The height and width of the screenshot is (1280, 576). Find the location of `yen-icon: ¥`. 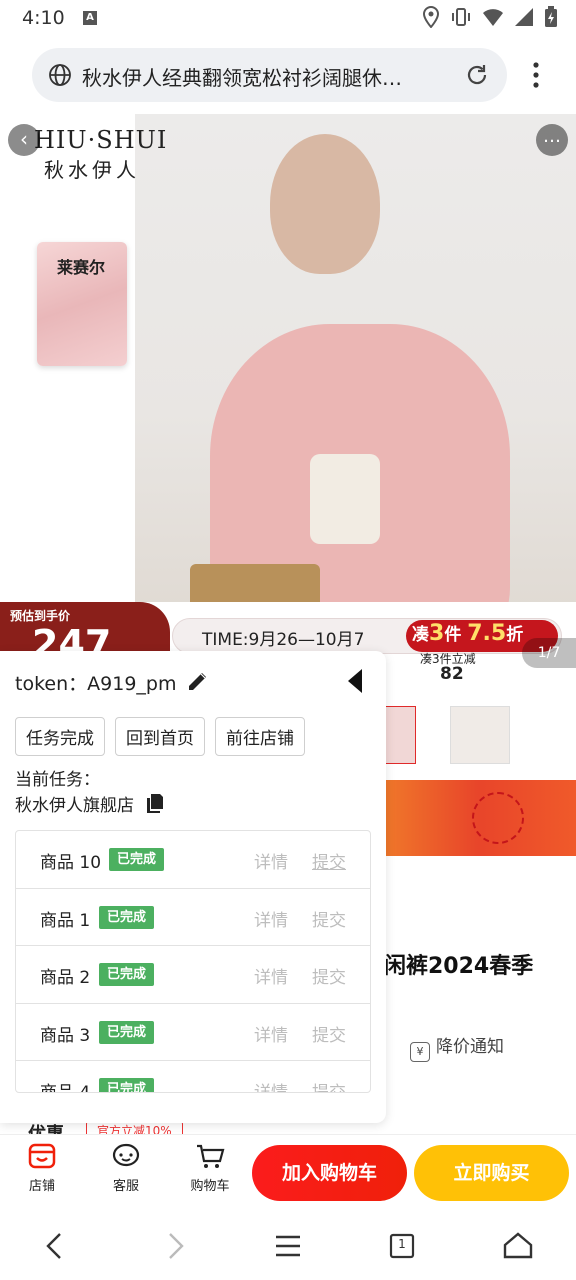

yen-icon: ¥ is located at coordinates (420, 1052).